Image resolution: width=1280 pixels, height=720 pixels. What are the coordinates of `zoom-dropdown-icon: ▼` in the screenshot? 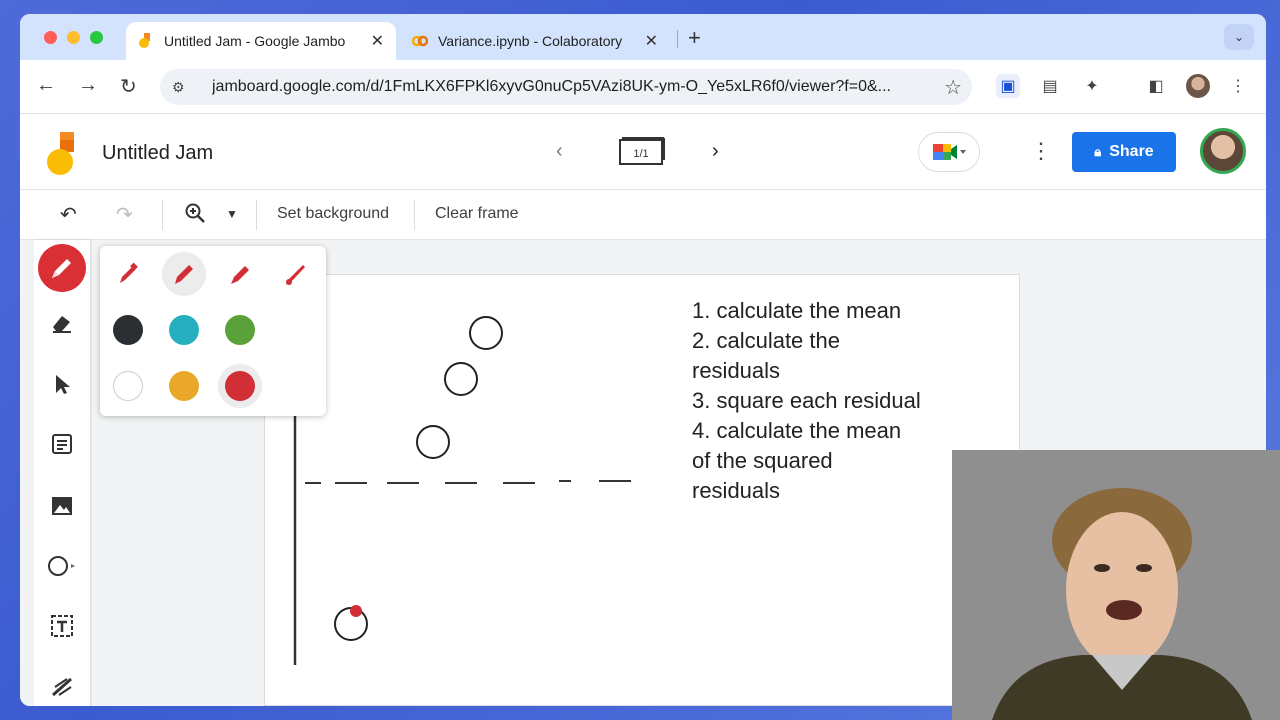 It's located at (232, 214).